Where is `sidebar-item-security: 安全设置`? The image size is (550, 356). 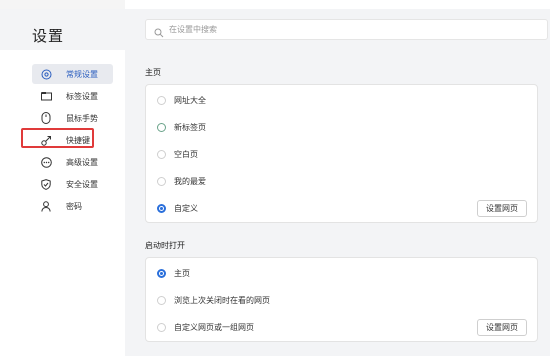
sidebar-item-security: 安全设置 is located at coordinates (72, 184).